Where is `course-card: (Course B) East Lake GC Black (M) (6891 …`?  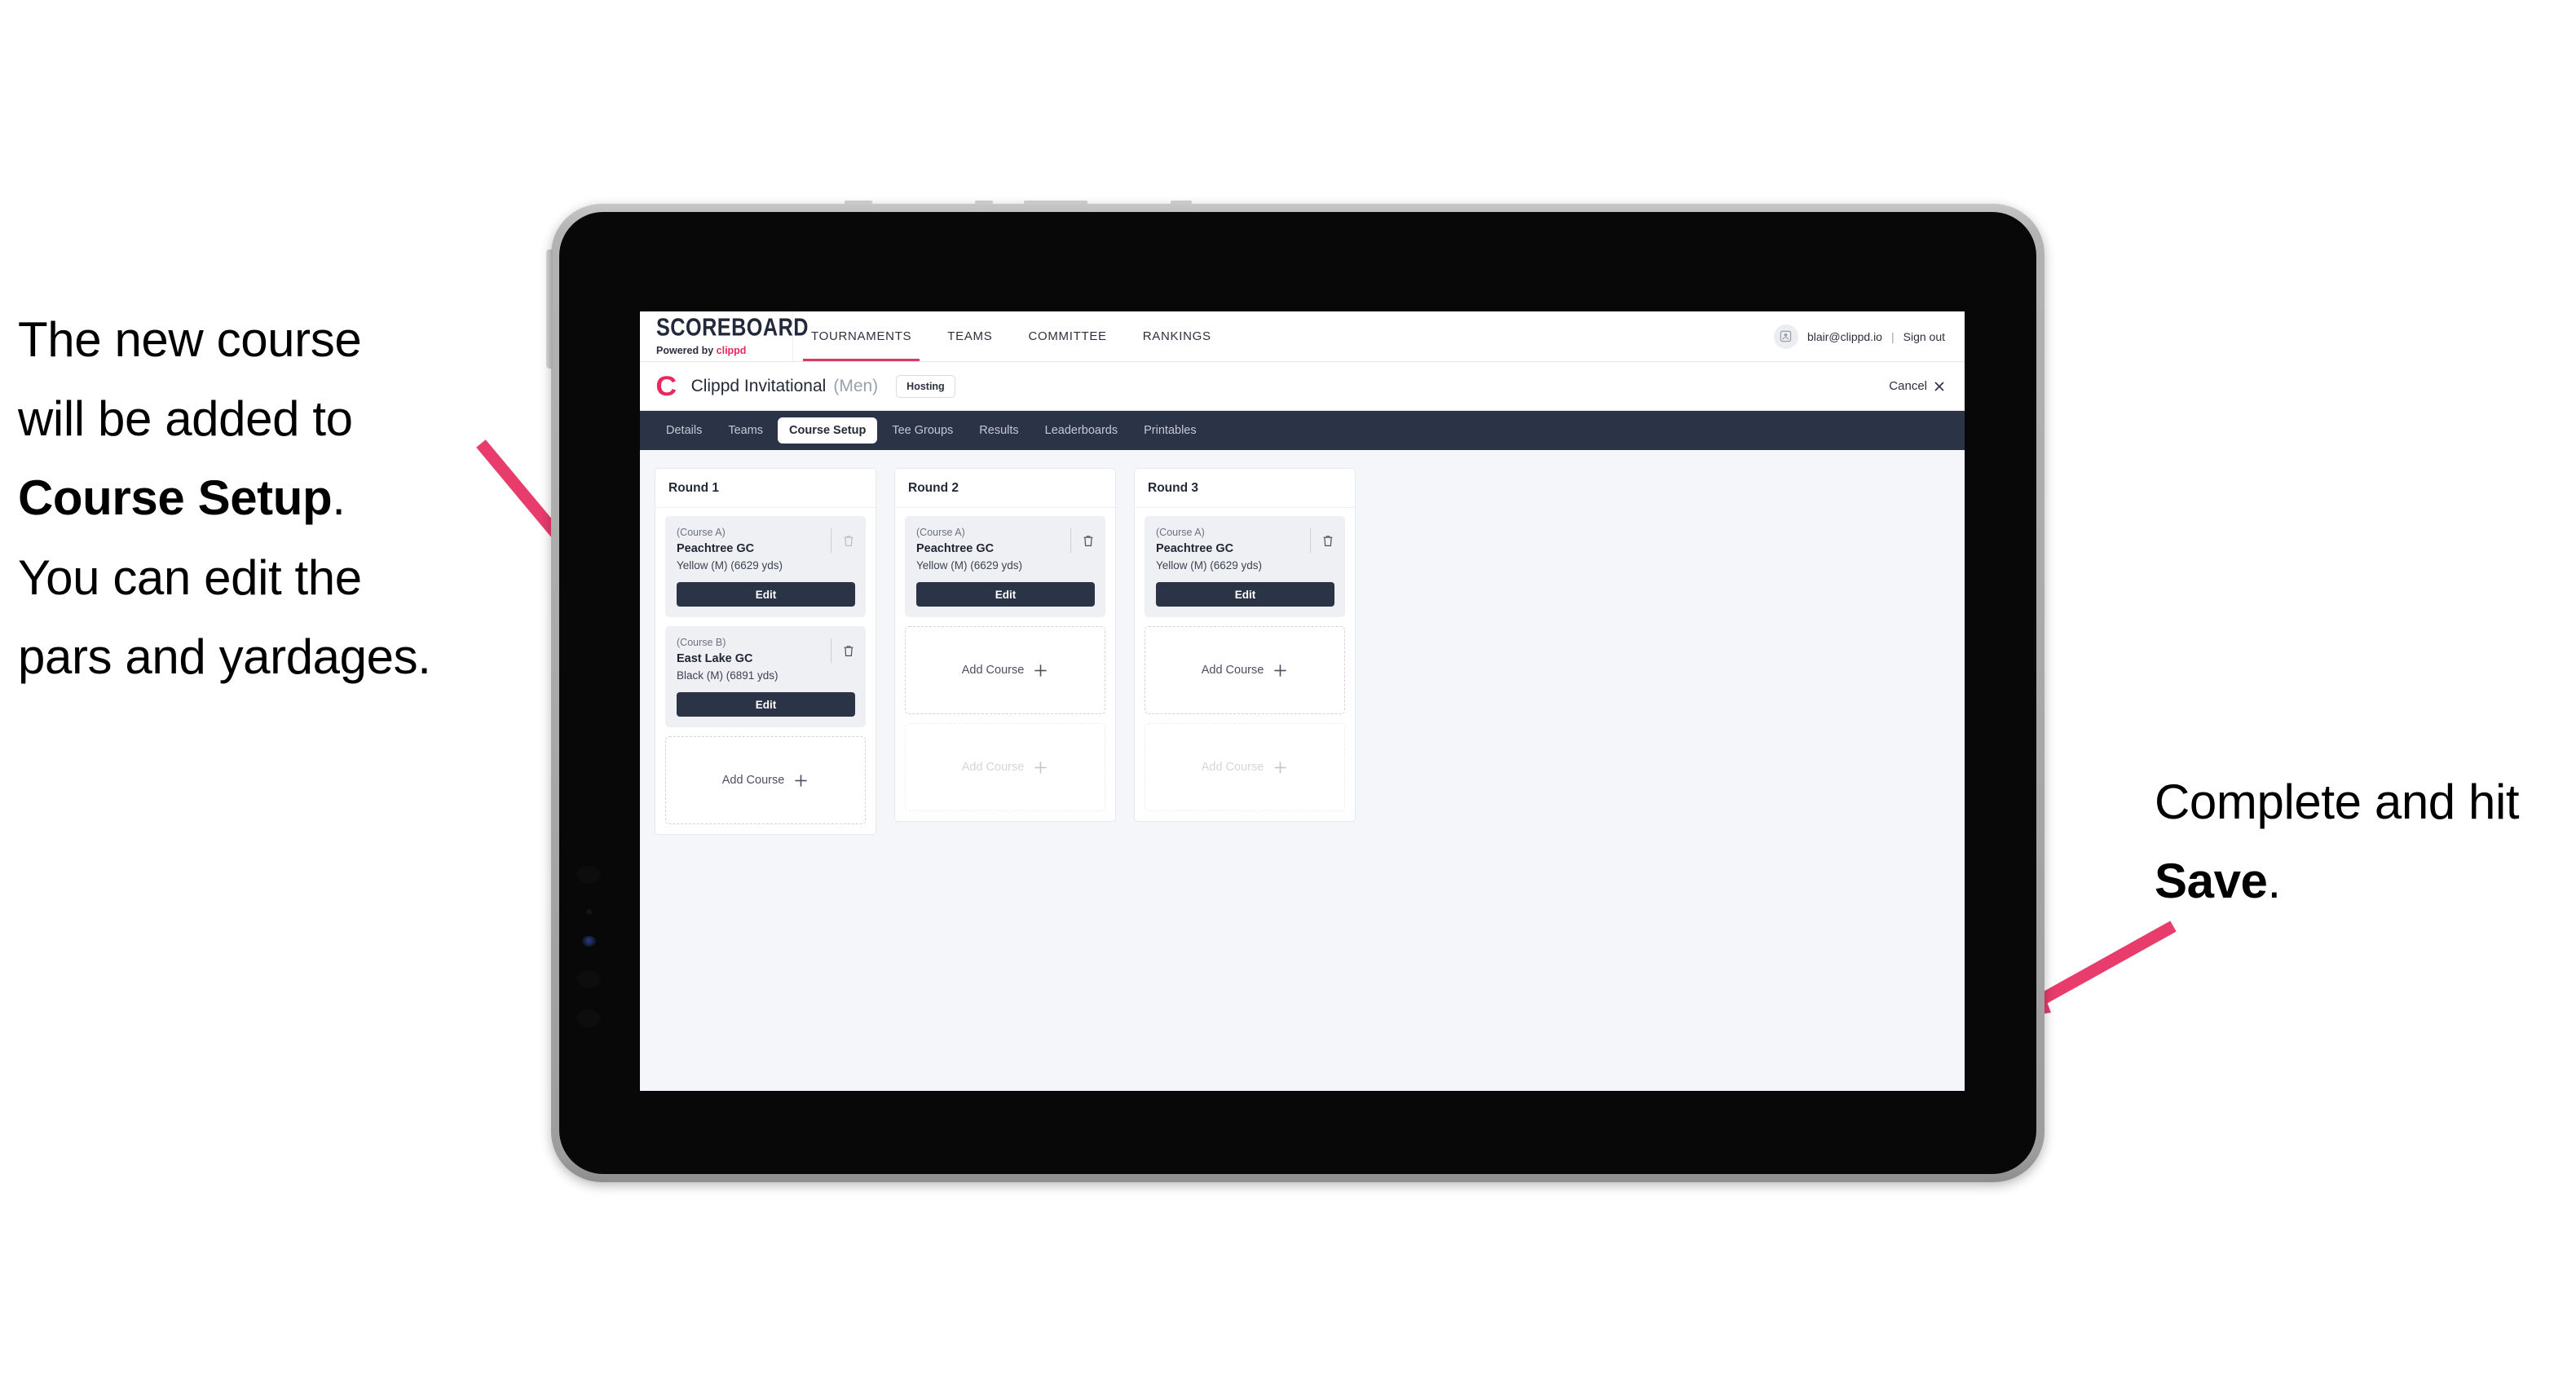
course-card: (Course B) East Lake GC Black (M) (6891 … is located at coordinates (765, 676).